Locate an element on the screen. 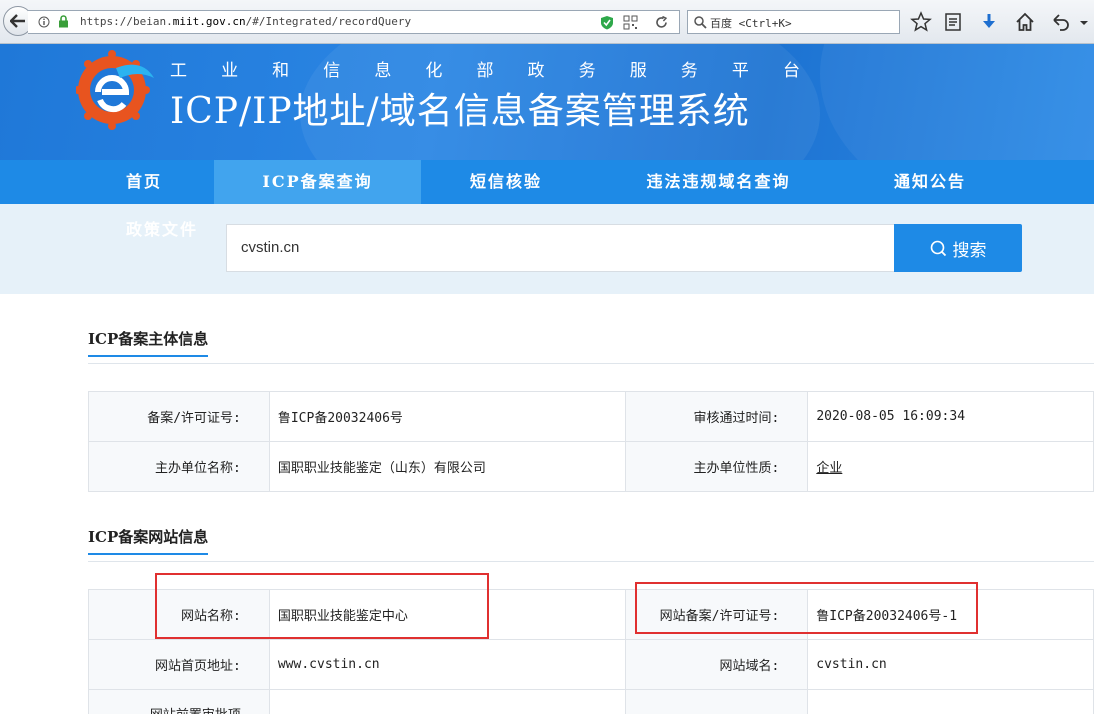 The height and width of the screenshot is (714, 1094). undo-icon is located at coordinates (1061, 22).